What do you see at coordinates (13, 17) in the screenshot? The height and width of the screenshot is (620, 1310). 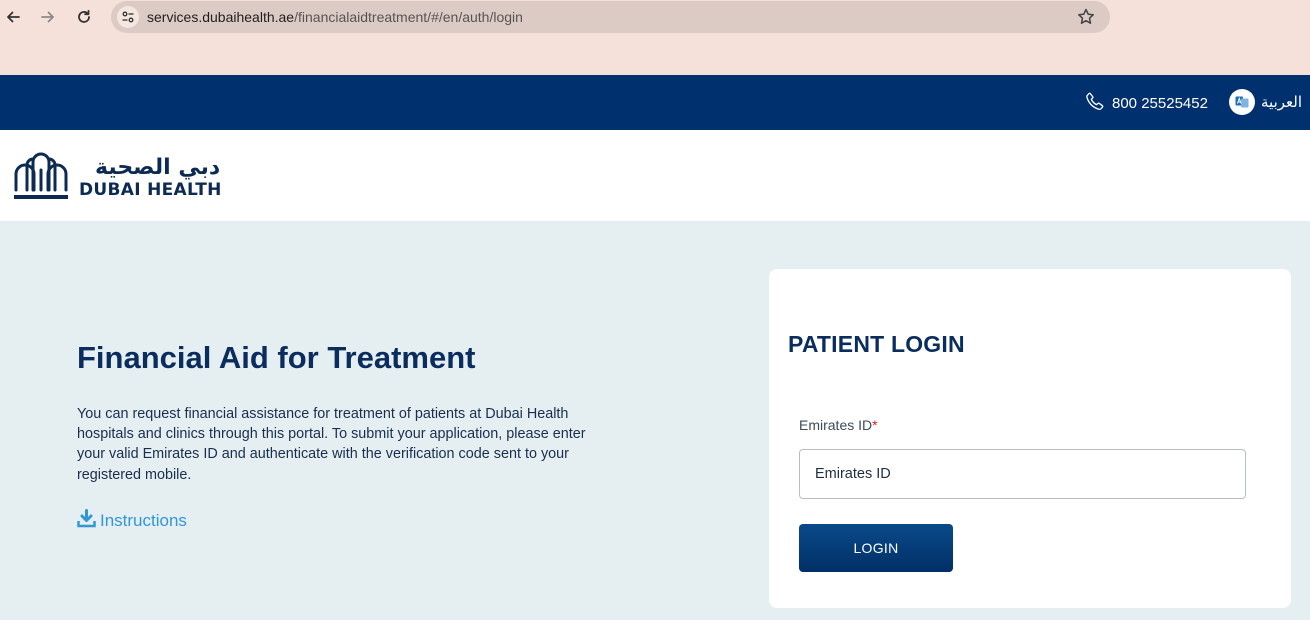 I see `back-arrow-icon` at bounding box center [13, 17].